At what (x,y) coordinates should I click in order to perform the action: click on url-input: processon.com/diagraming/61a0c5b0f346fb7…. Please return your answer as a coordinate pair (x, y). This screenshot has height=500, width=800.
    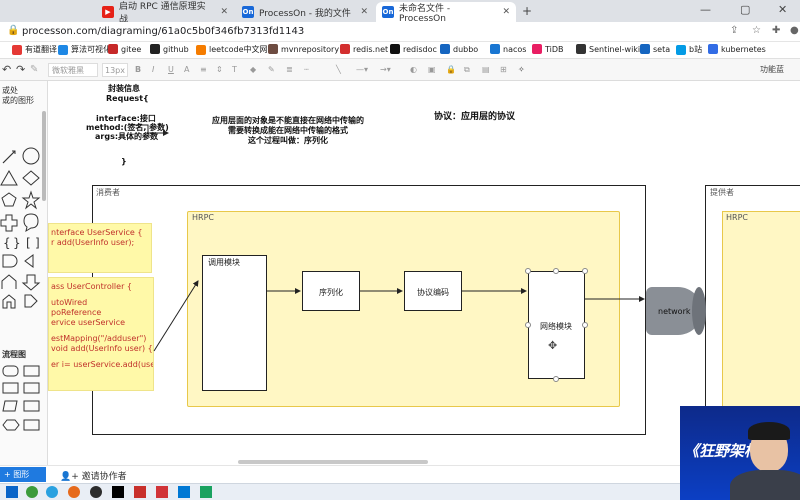
    Looking at the image, I should click on (163, 32).